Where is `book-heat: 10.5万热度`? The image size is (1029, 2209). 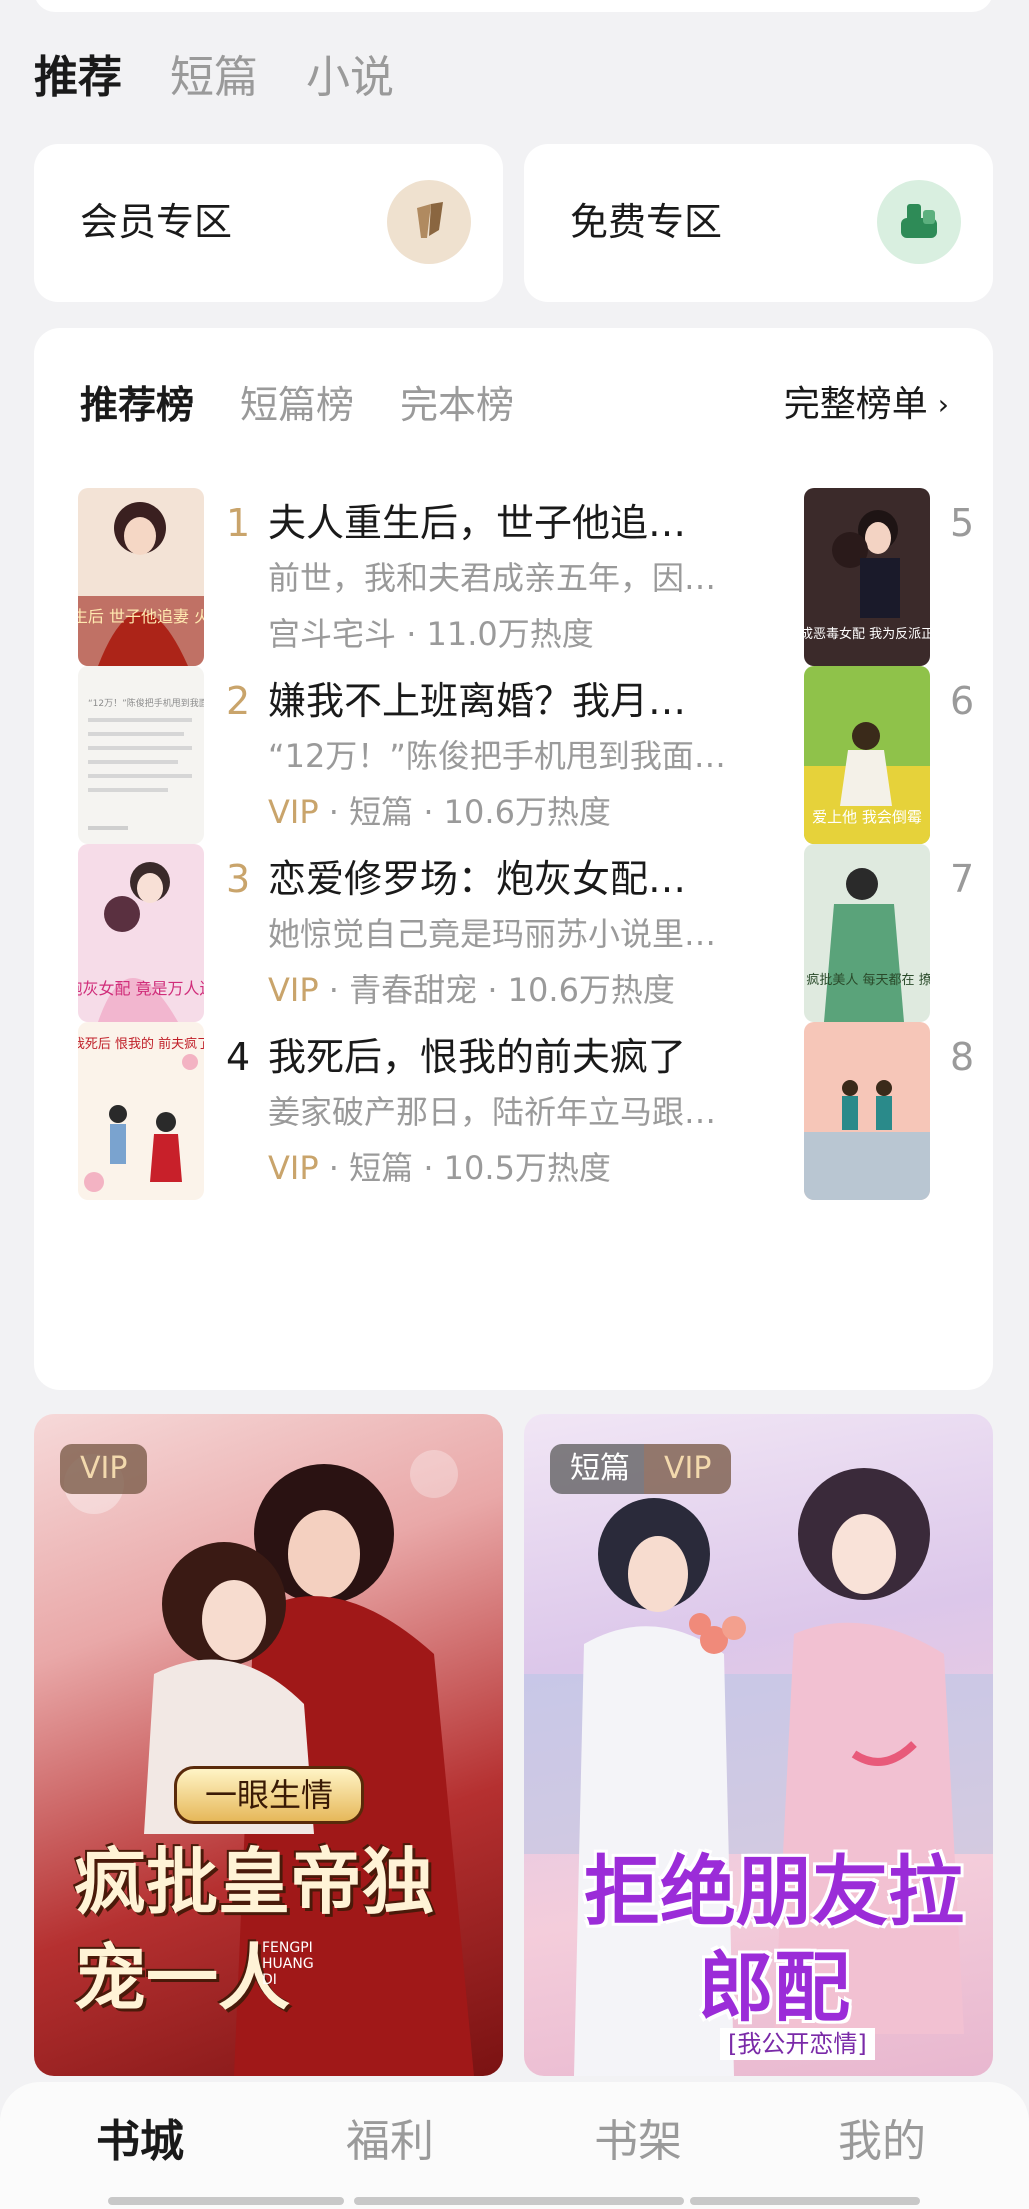 book-heat: 10.5万热度 is located at coordinates (527, 1168).